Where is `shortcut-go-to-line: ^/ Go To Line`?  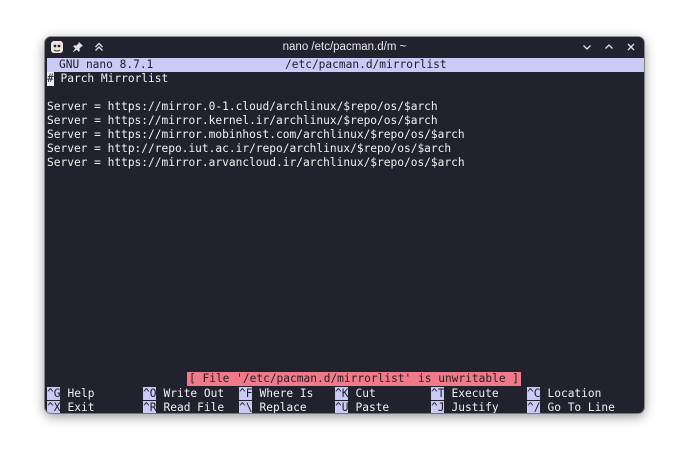 shortcut-go-to-line: ^/ Go To Line is located at coordinates (571, 407).